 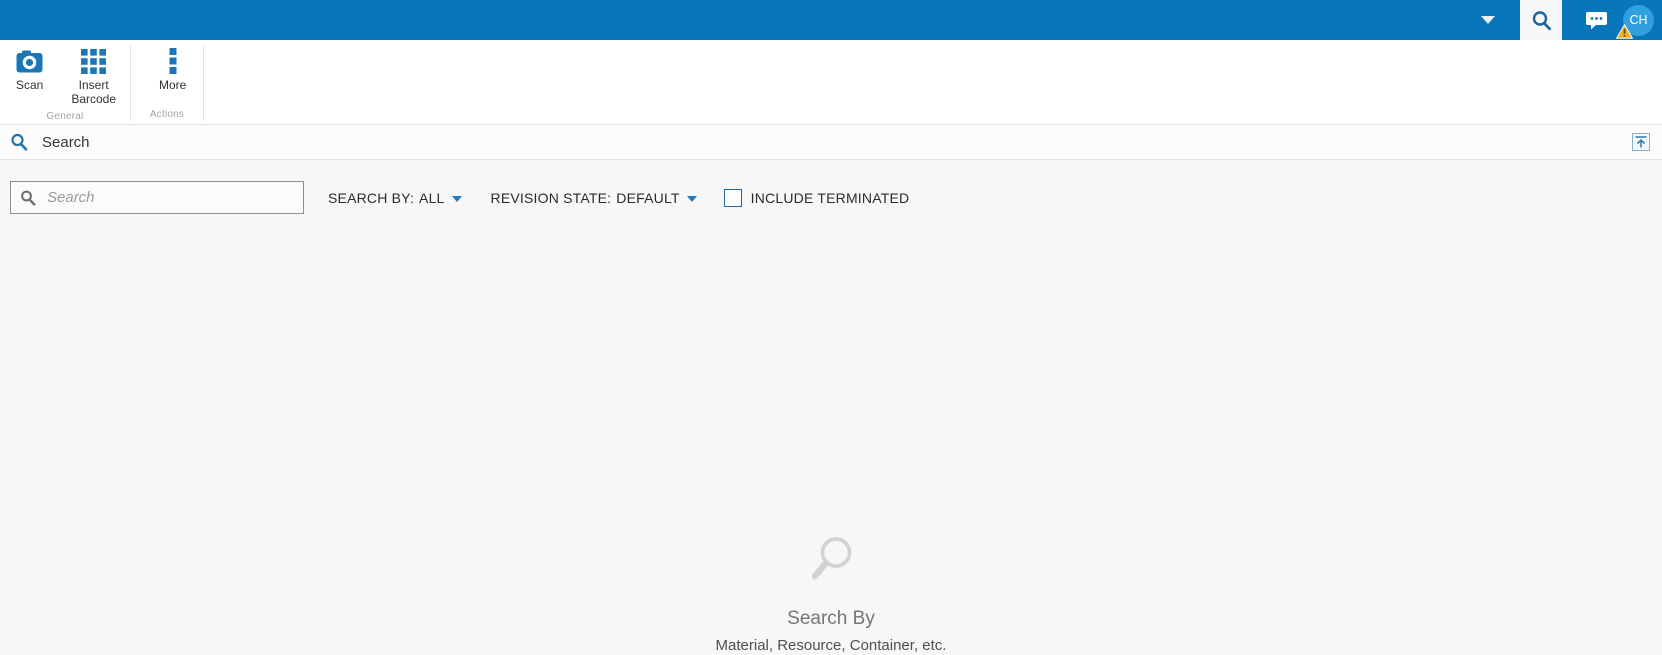 I want to click on more-button-label: More, so click(x=173, y=85).